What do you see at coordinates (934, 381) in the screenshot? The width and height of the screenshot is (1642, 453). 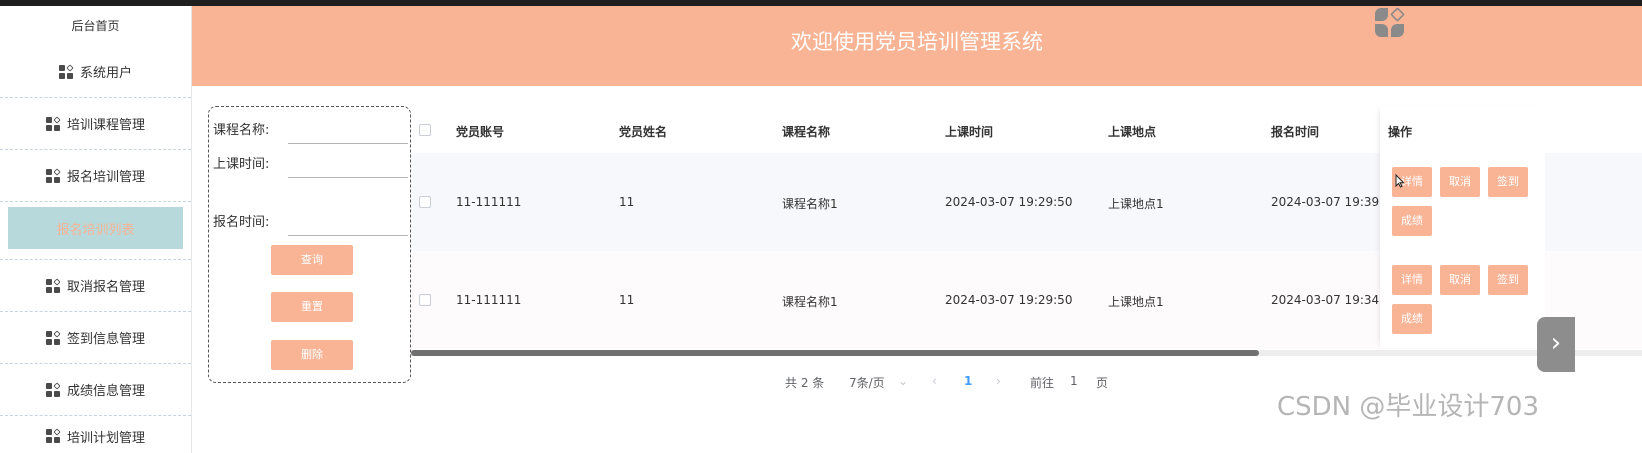 I see `prev-page-icon: ‹` at bounding box center [934, 381].